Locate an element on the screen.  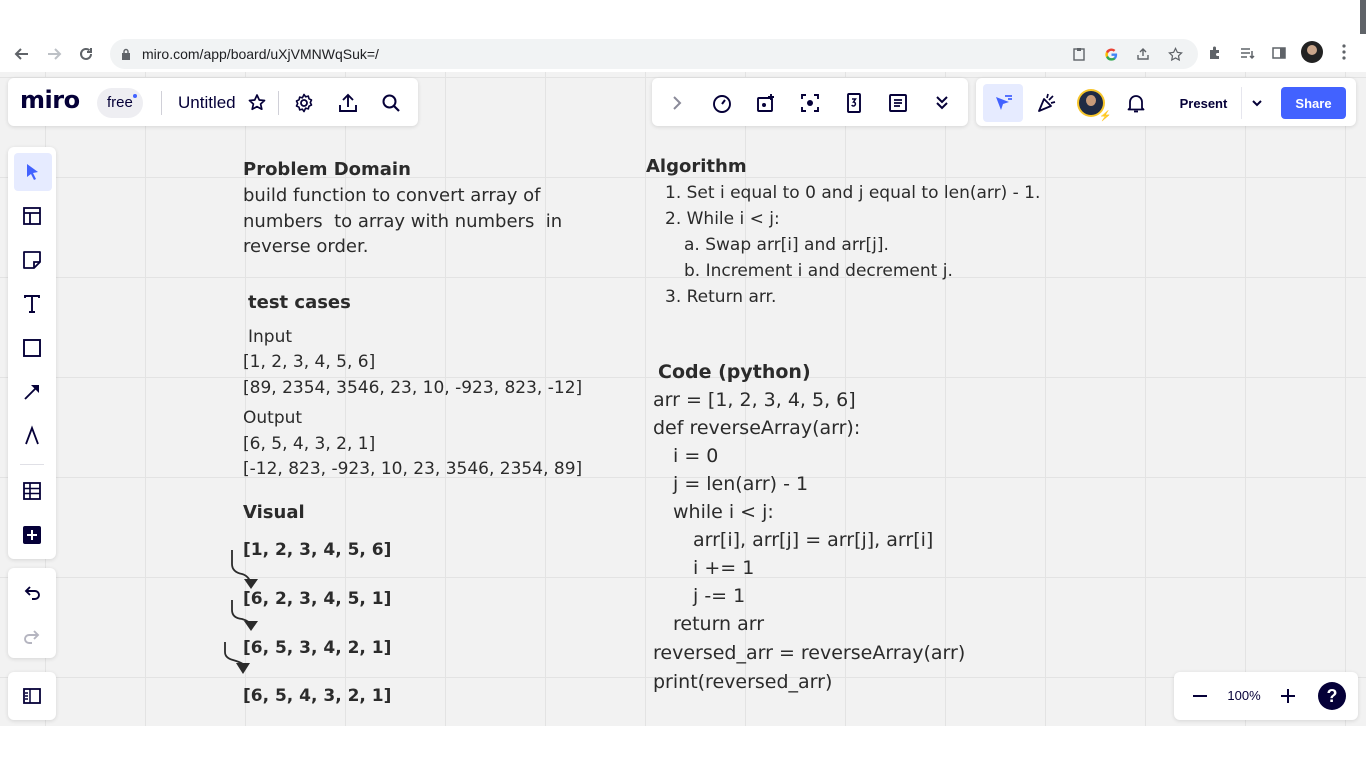
visual-arrows is located at coordinates (241, 612).